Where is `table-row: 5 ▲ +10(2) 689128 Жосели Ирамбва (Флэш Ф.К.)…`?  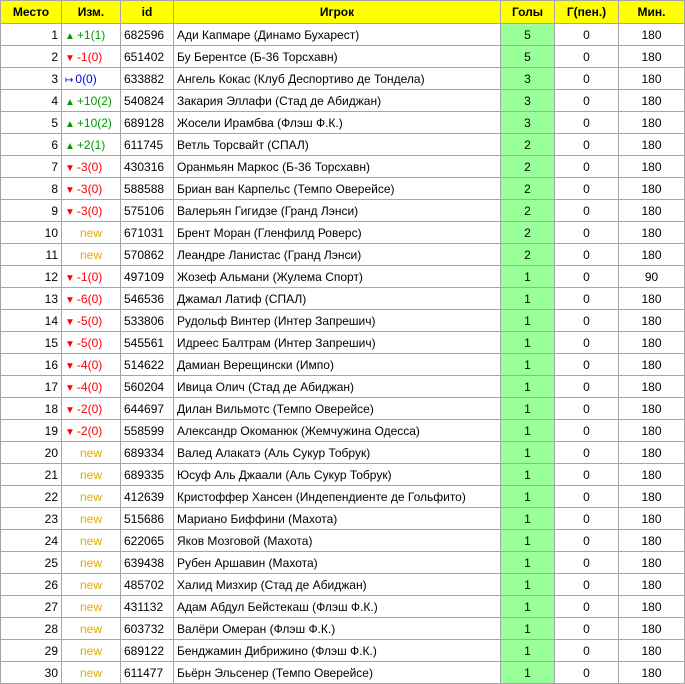 table-row: 5 ▲ +10(2) 689128 Жосели Ирамбва (Флэш Ф.К.)… is located at coordinates (342, 122).